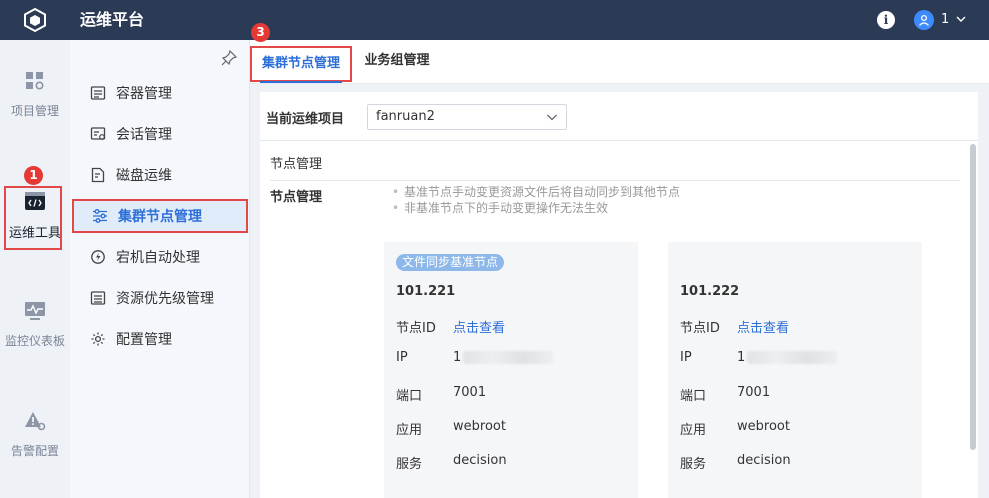  I want to click on iconbar-item-alert: 告警配置, so click(35, 434).